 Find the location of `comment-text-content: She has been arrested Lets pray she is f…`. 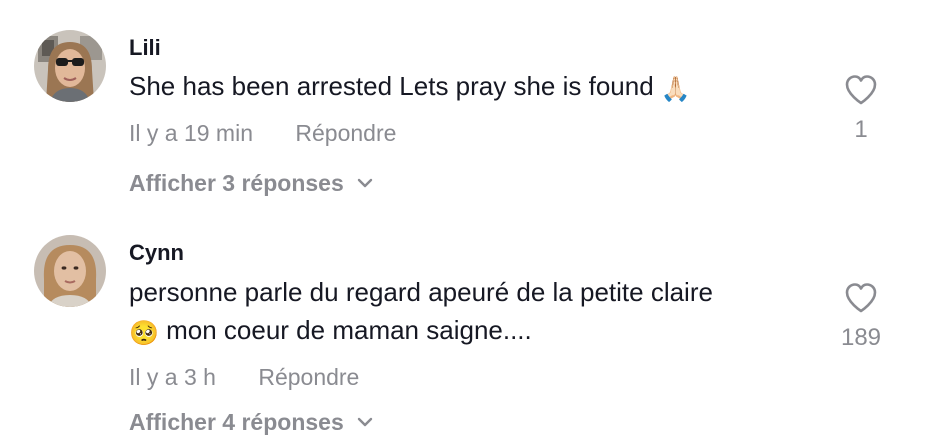

comment-text-content: She has been arrested Lets pray she is f… is located at coordinates (391, 86).